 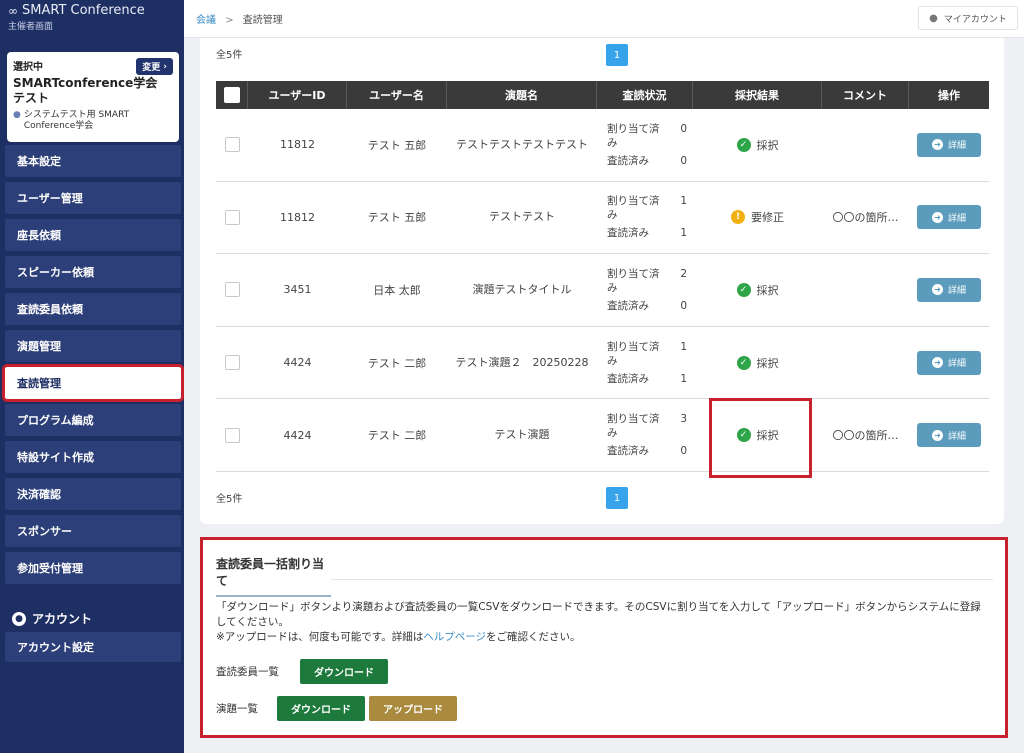 What do you see at coordinates (662, 579) in the screenshot?
I see `section-divider` at bounding box center [662, 579].